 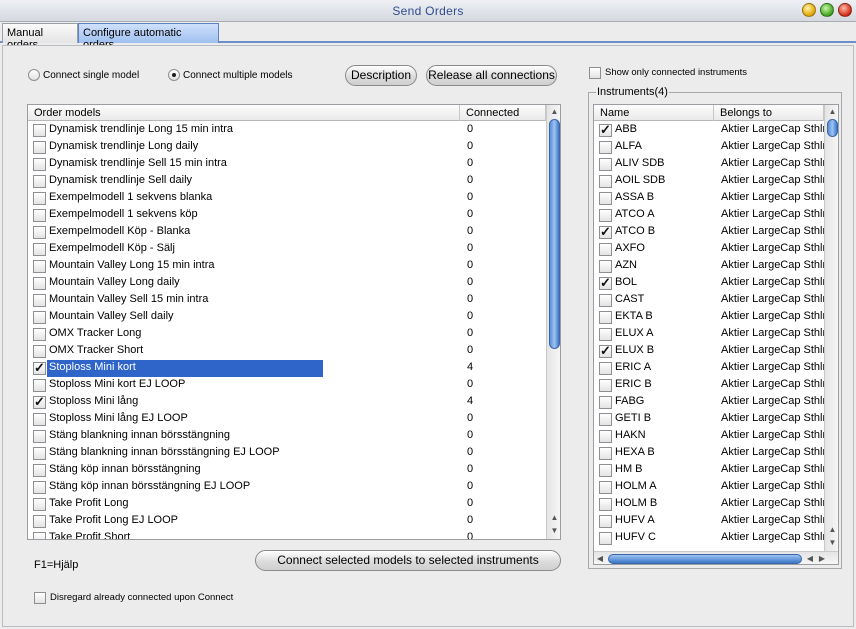 I want to click on table-row: Stäng köp innan börsstängning 0, so click(x=287, y=470).